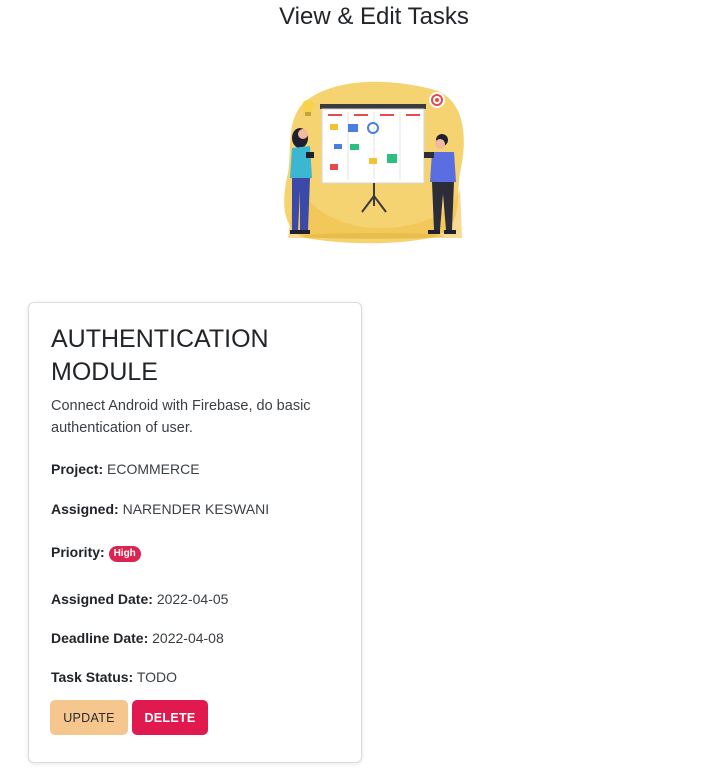 Image resolution: width=716 pixels, height=782 pixels. I want to click on project-value: ECOMMERCE, so click(153, 469).